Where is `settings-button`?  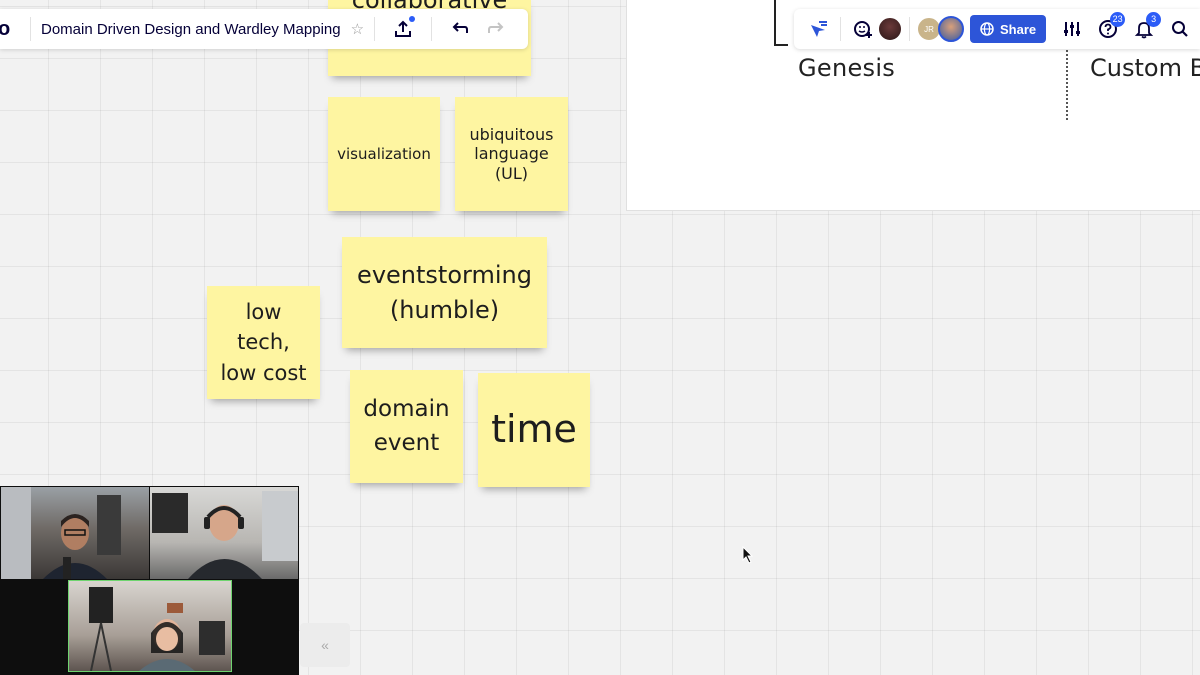 settings-button is located at coordinates (1072, 29).